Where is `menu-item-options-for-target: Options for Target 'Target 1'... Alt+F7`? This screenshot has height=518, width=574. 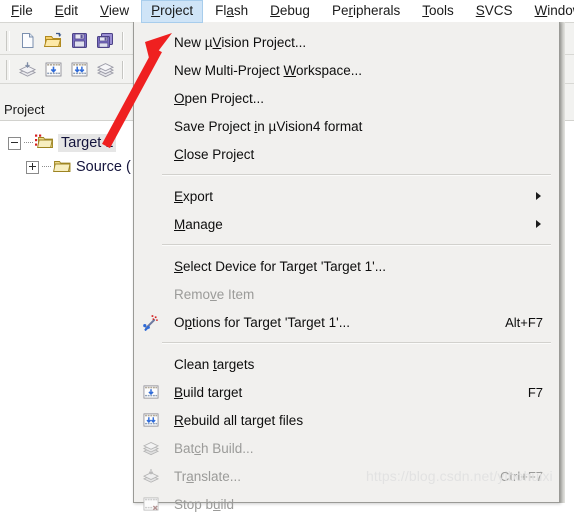 menu-item-options-for-target: Options for Target 'Target 1'... Alt+F7 is located at coordinates (346, 322).